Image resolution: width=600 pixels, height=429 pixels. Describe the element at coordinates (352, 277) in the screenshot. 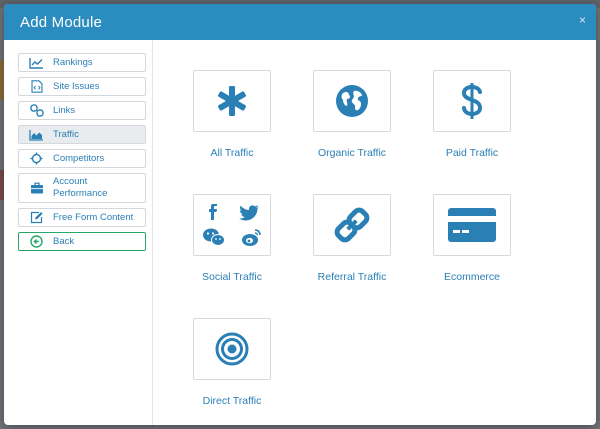

I see `module-label-referral-traffic: Referral Traffic` at that location.